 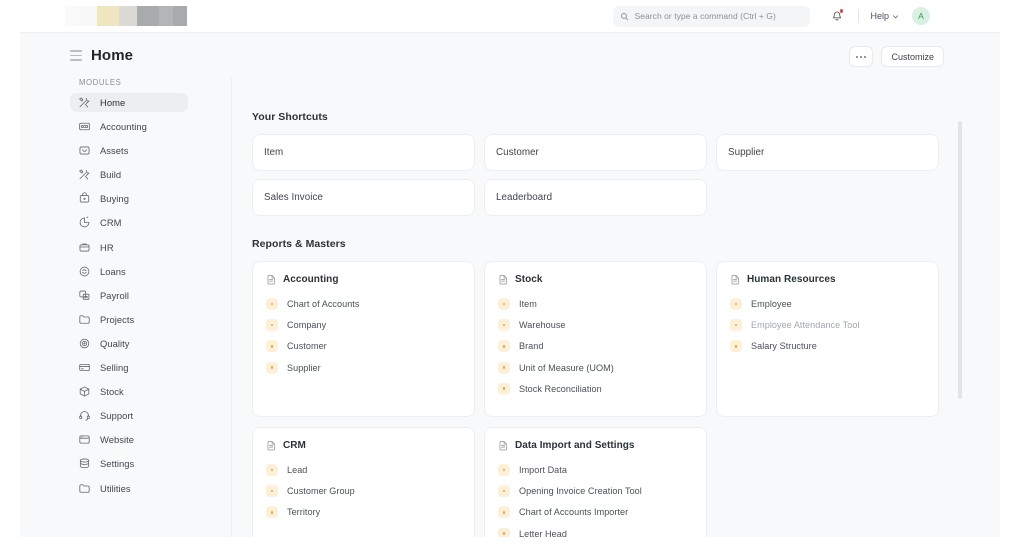 I want to click on report-link: Stock Reconciliation, so click(x=595, y=389).